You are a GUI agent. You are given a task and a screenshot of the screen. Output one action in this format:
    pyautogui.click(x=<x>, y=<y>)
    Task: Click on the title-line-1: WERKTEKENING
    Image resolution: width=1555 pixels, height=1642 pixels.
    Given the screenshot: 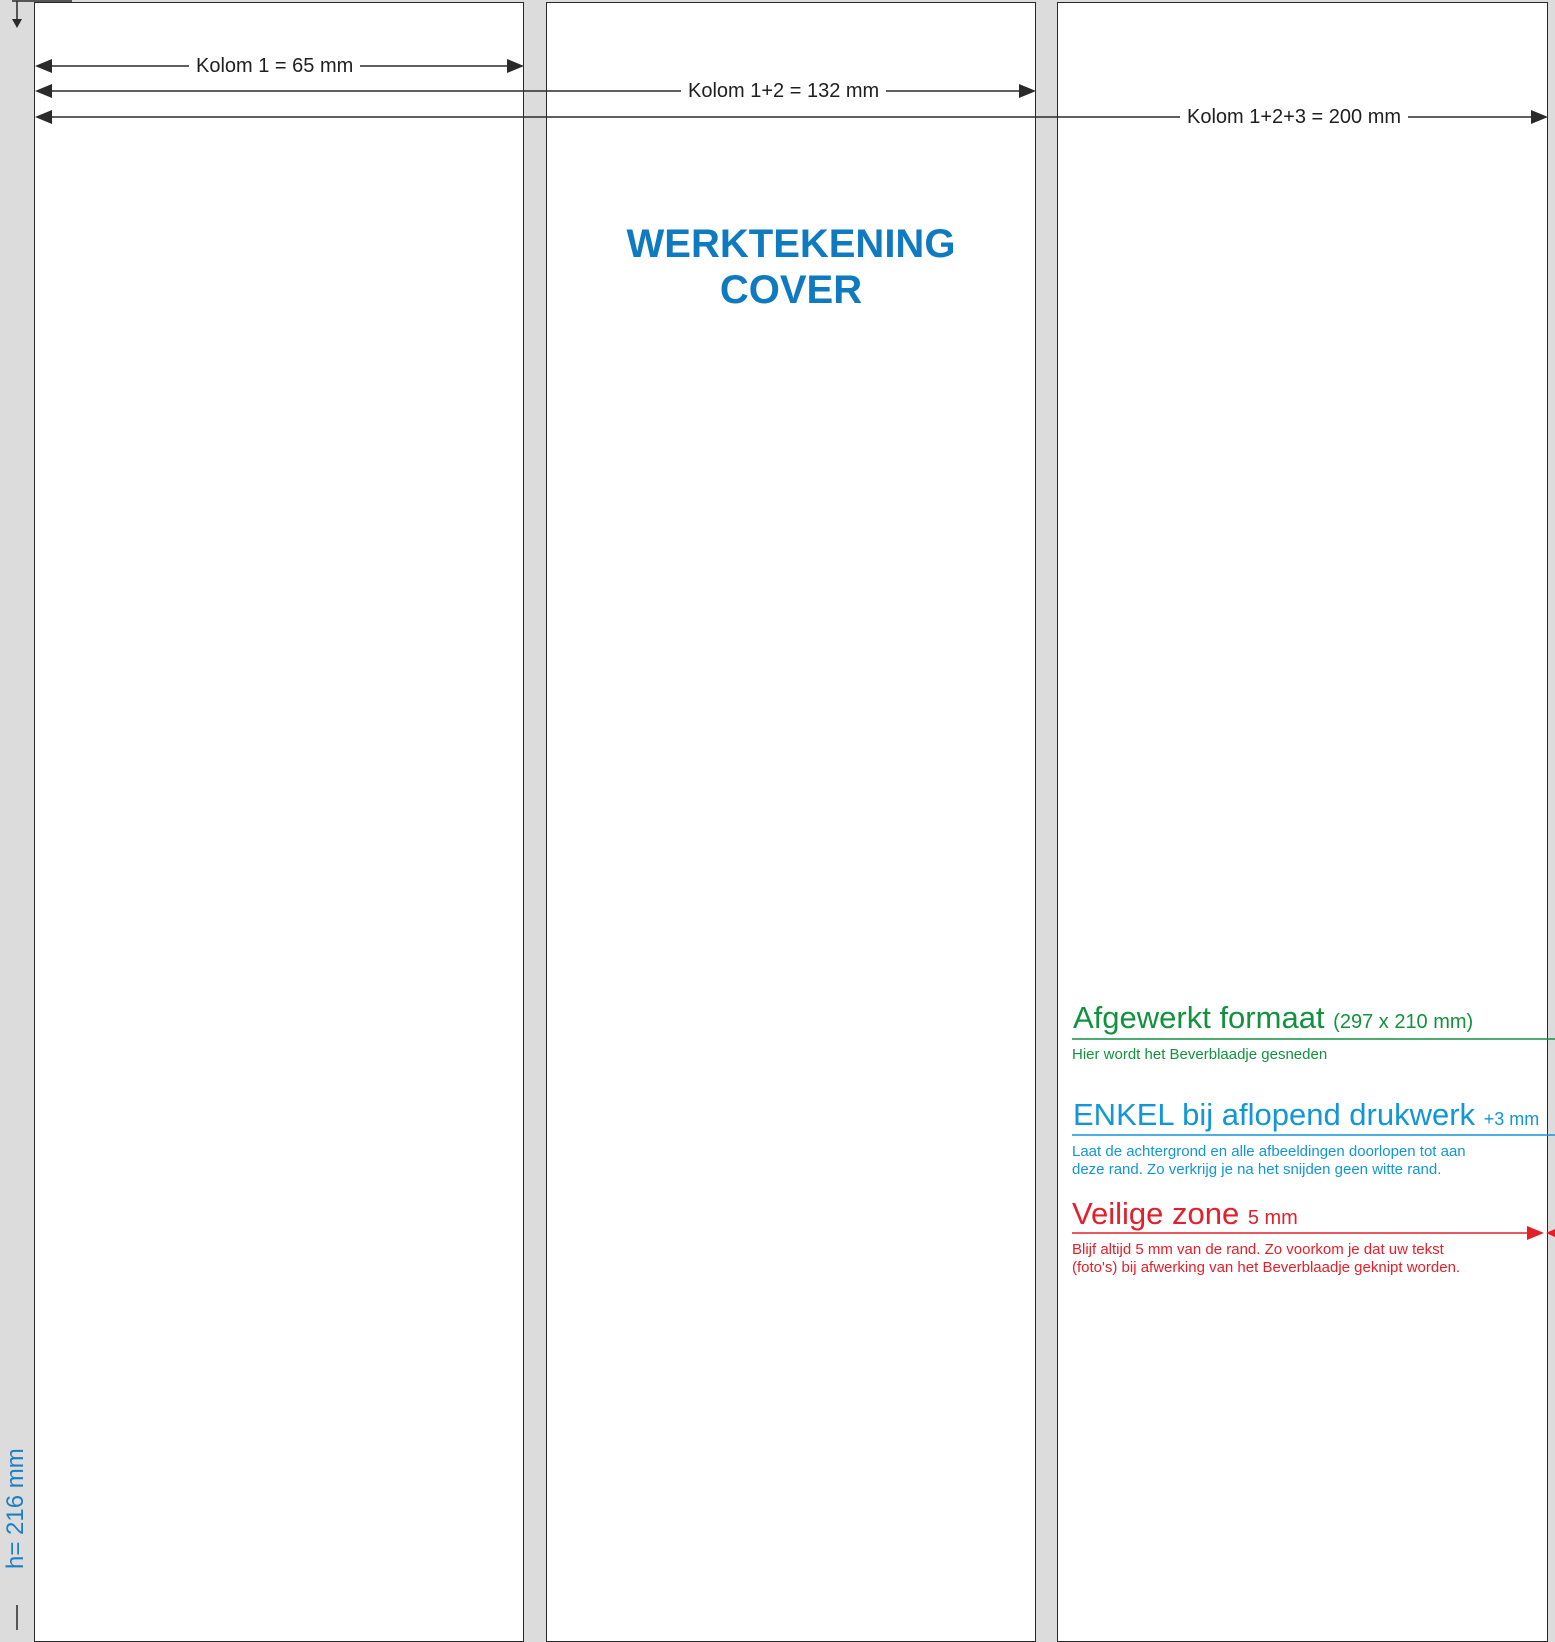 What is the action you would take?
    pyautogui.click(x=791, y=244)
    